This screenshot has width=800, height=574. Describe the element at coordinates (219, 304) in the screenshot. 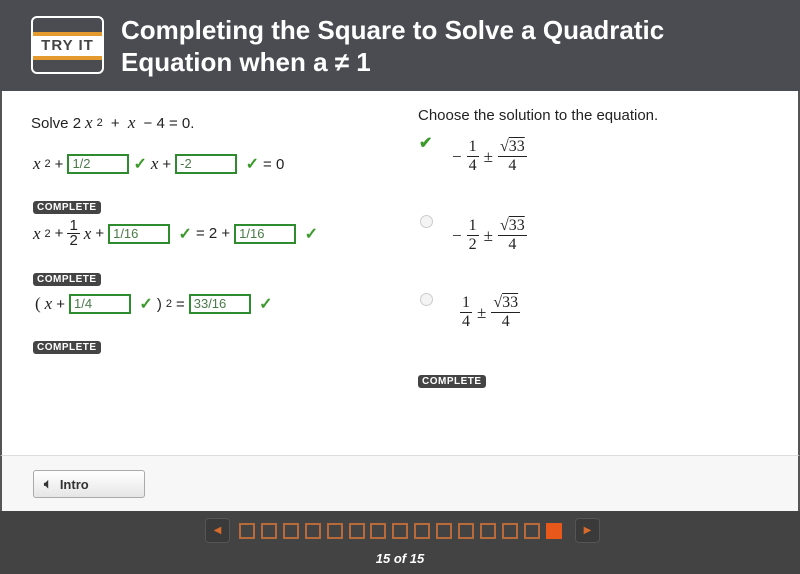

I see `answer-field-3b: 33/16` at that location.